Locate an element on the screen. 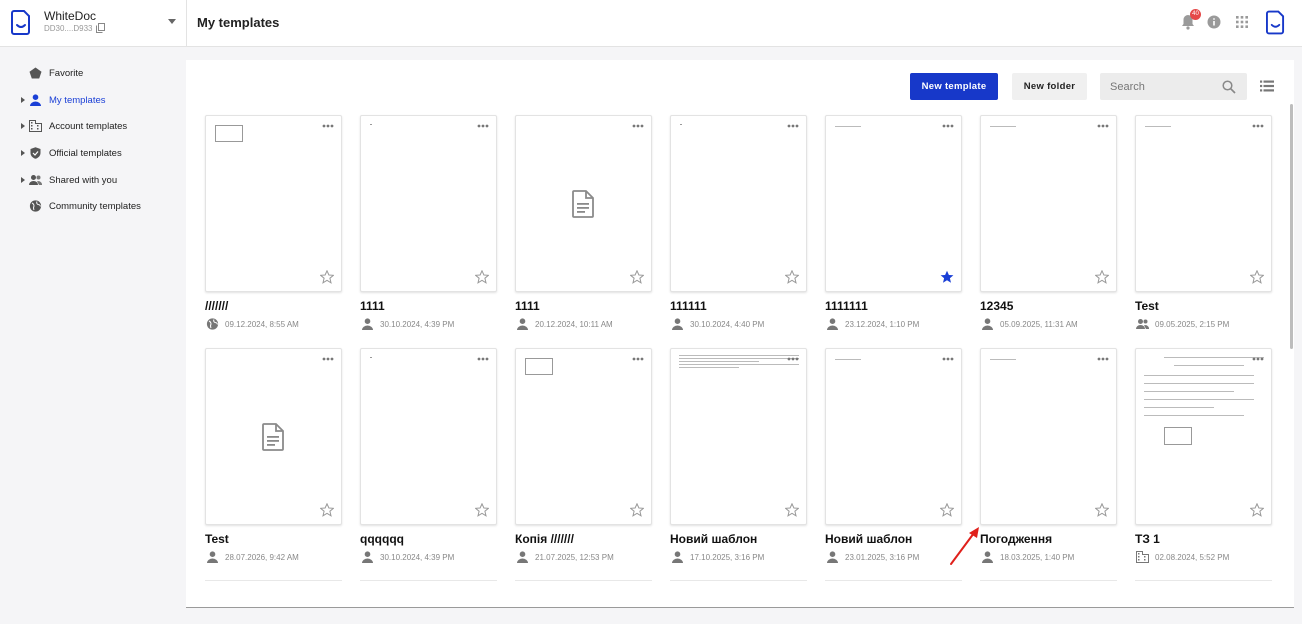  template-title: 1111111 is located at coordinates (846, 306).